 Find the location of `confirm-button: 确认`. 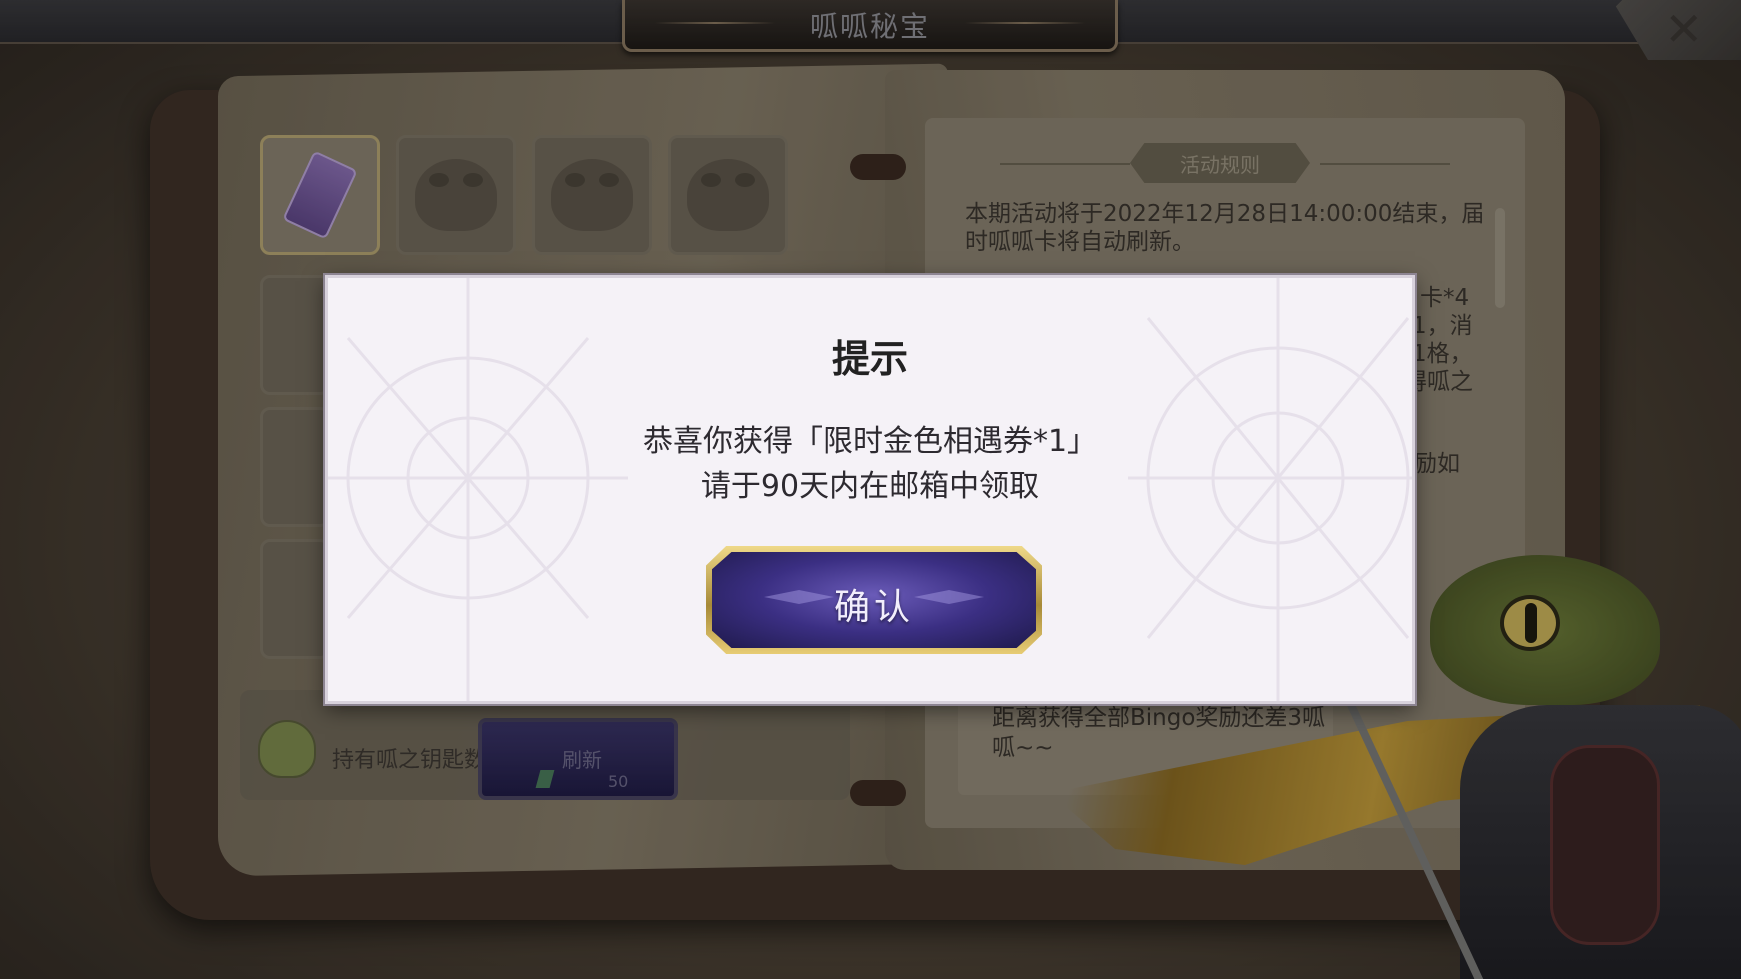

confirm-button: 确认 is located at coordinates (874, 600).